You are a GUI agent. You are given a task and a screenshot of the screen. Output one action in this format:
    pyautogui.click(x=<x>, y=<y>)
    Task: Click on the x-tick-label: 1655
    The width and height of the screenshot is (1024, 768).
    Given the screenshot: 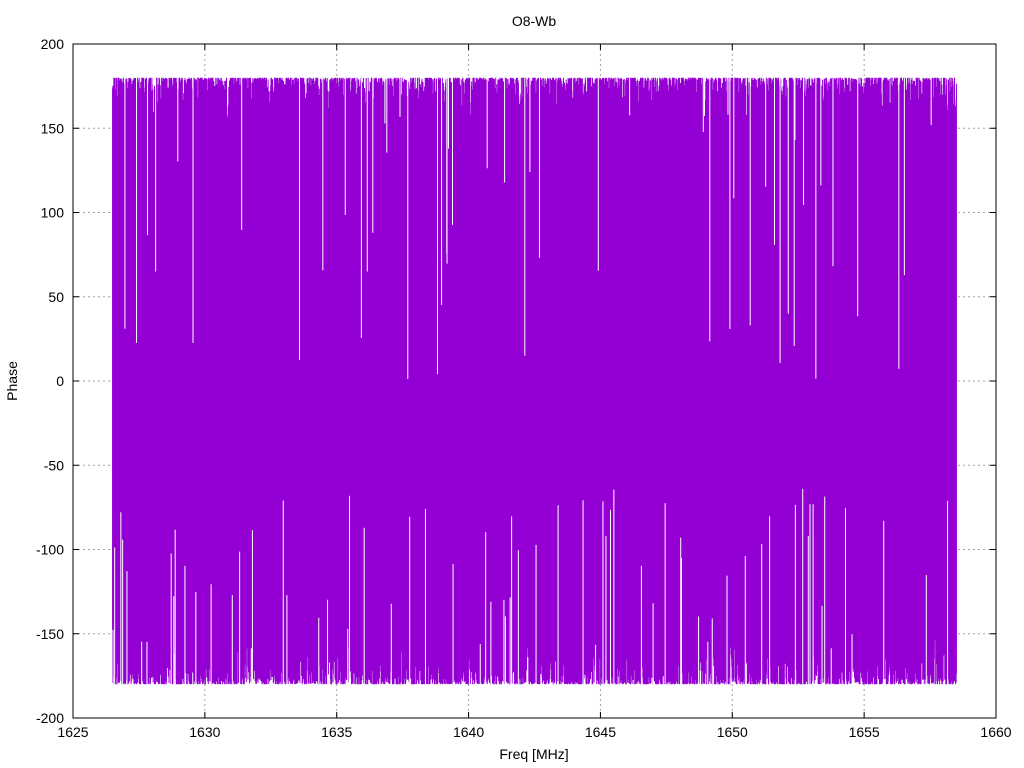 What is the action you would take?
    pyautogui.click(x=864, y=732)
    